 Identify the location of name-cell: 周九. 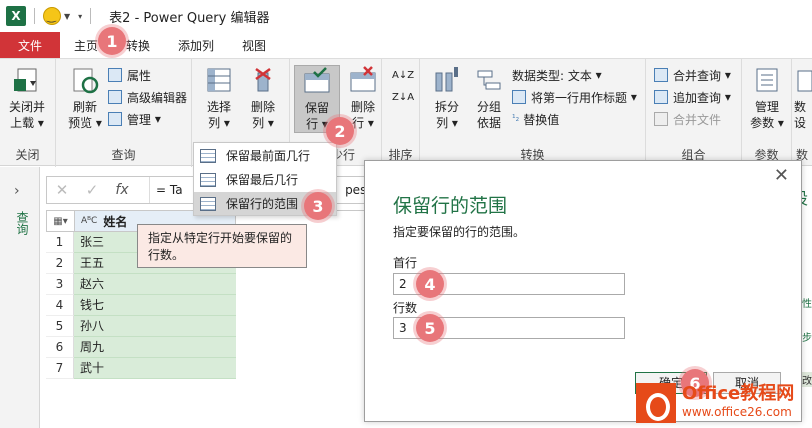
(155, 347).